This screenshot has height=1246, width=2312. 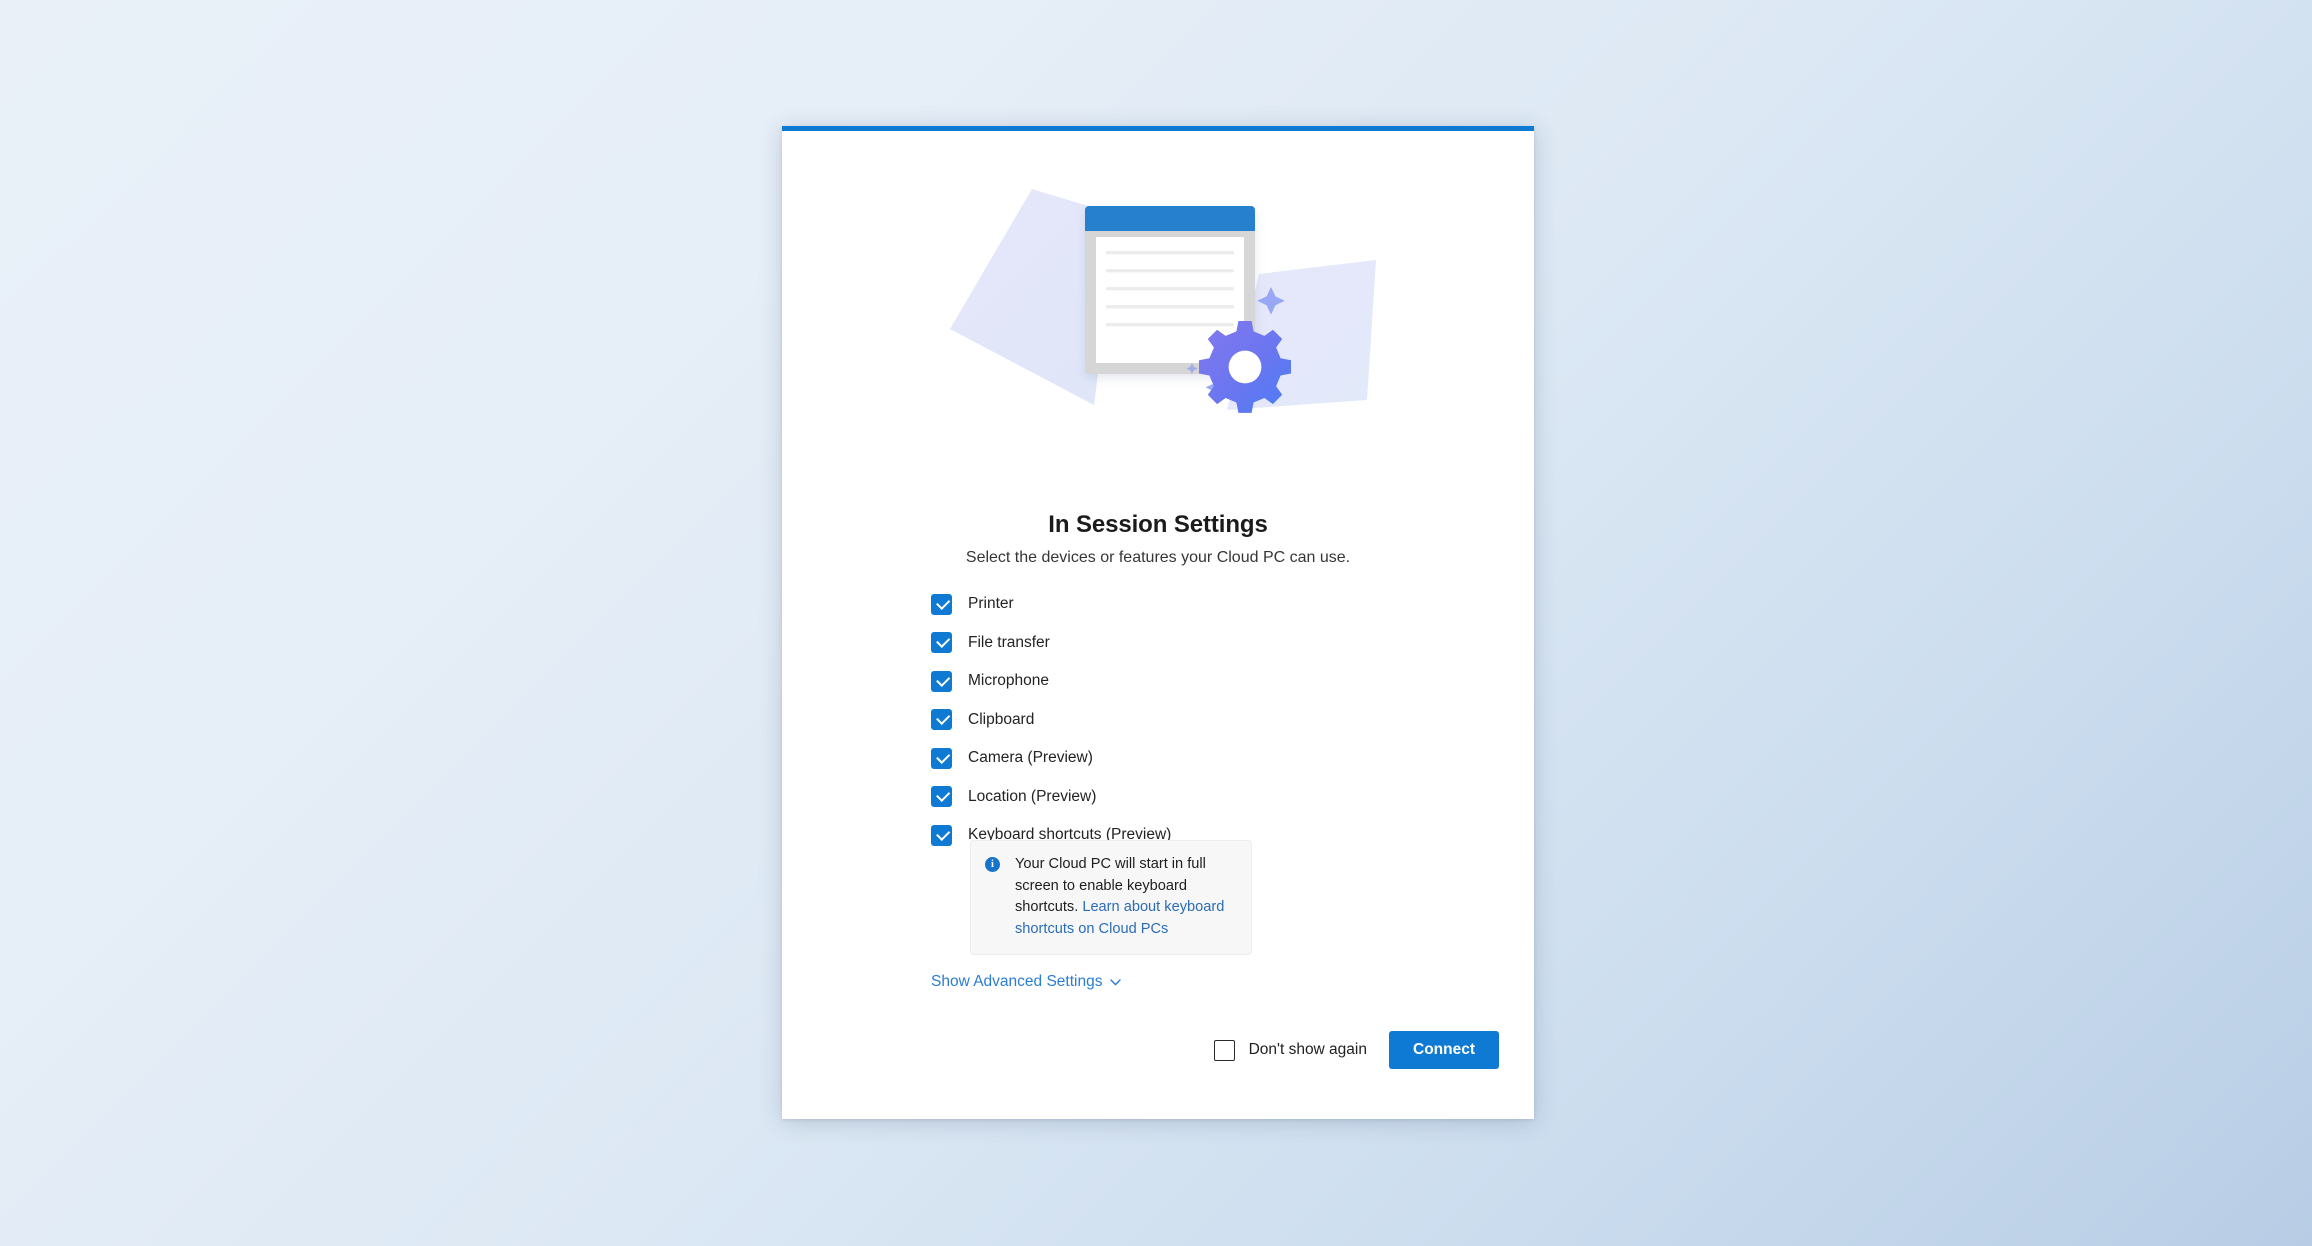 What do you see at coordinates (1001, 719) in the screenshot?
I see `option-label-clipboard: Clipboard` at bounding box center [1001, 719].